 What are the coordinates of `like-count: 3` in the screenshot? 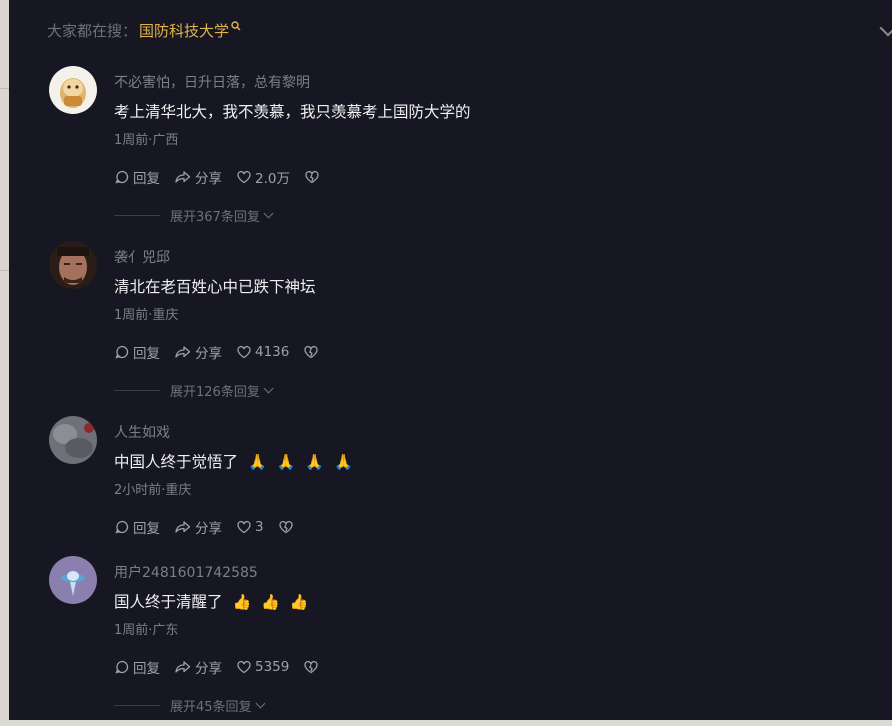 It's located at (259, 527).